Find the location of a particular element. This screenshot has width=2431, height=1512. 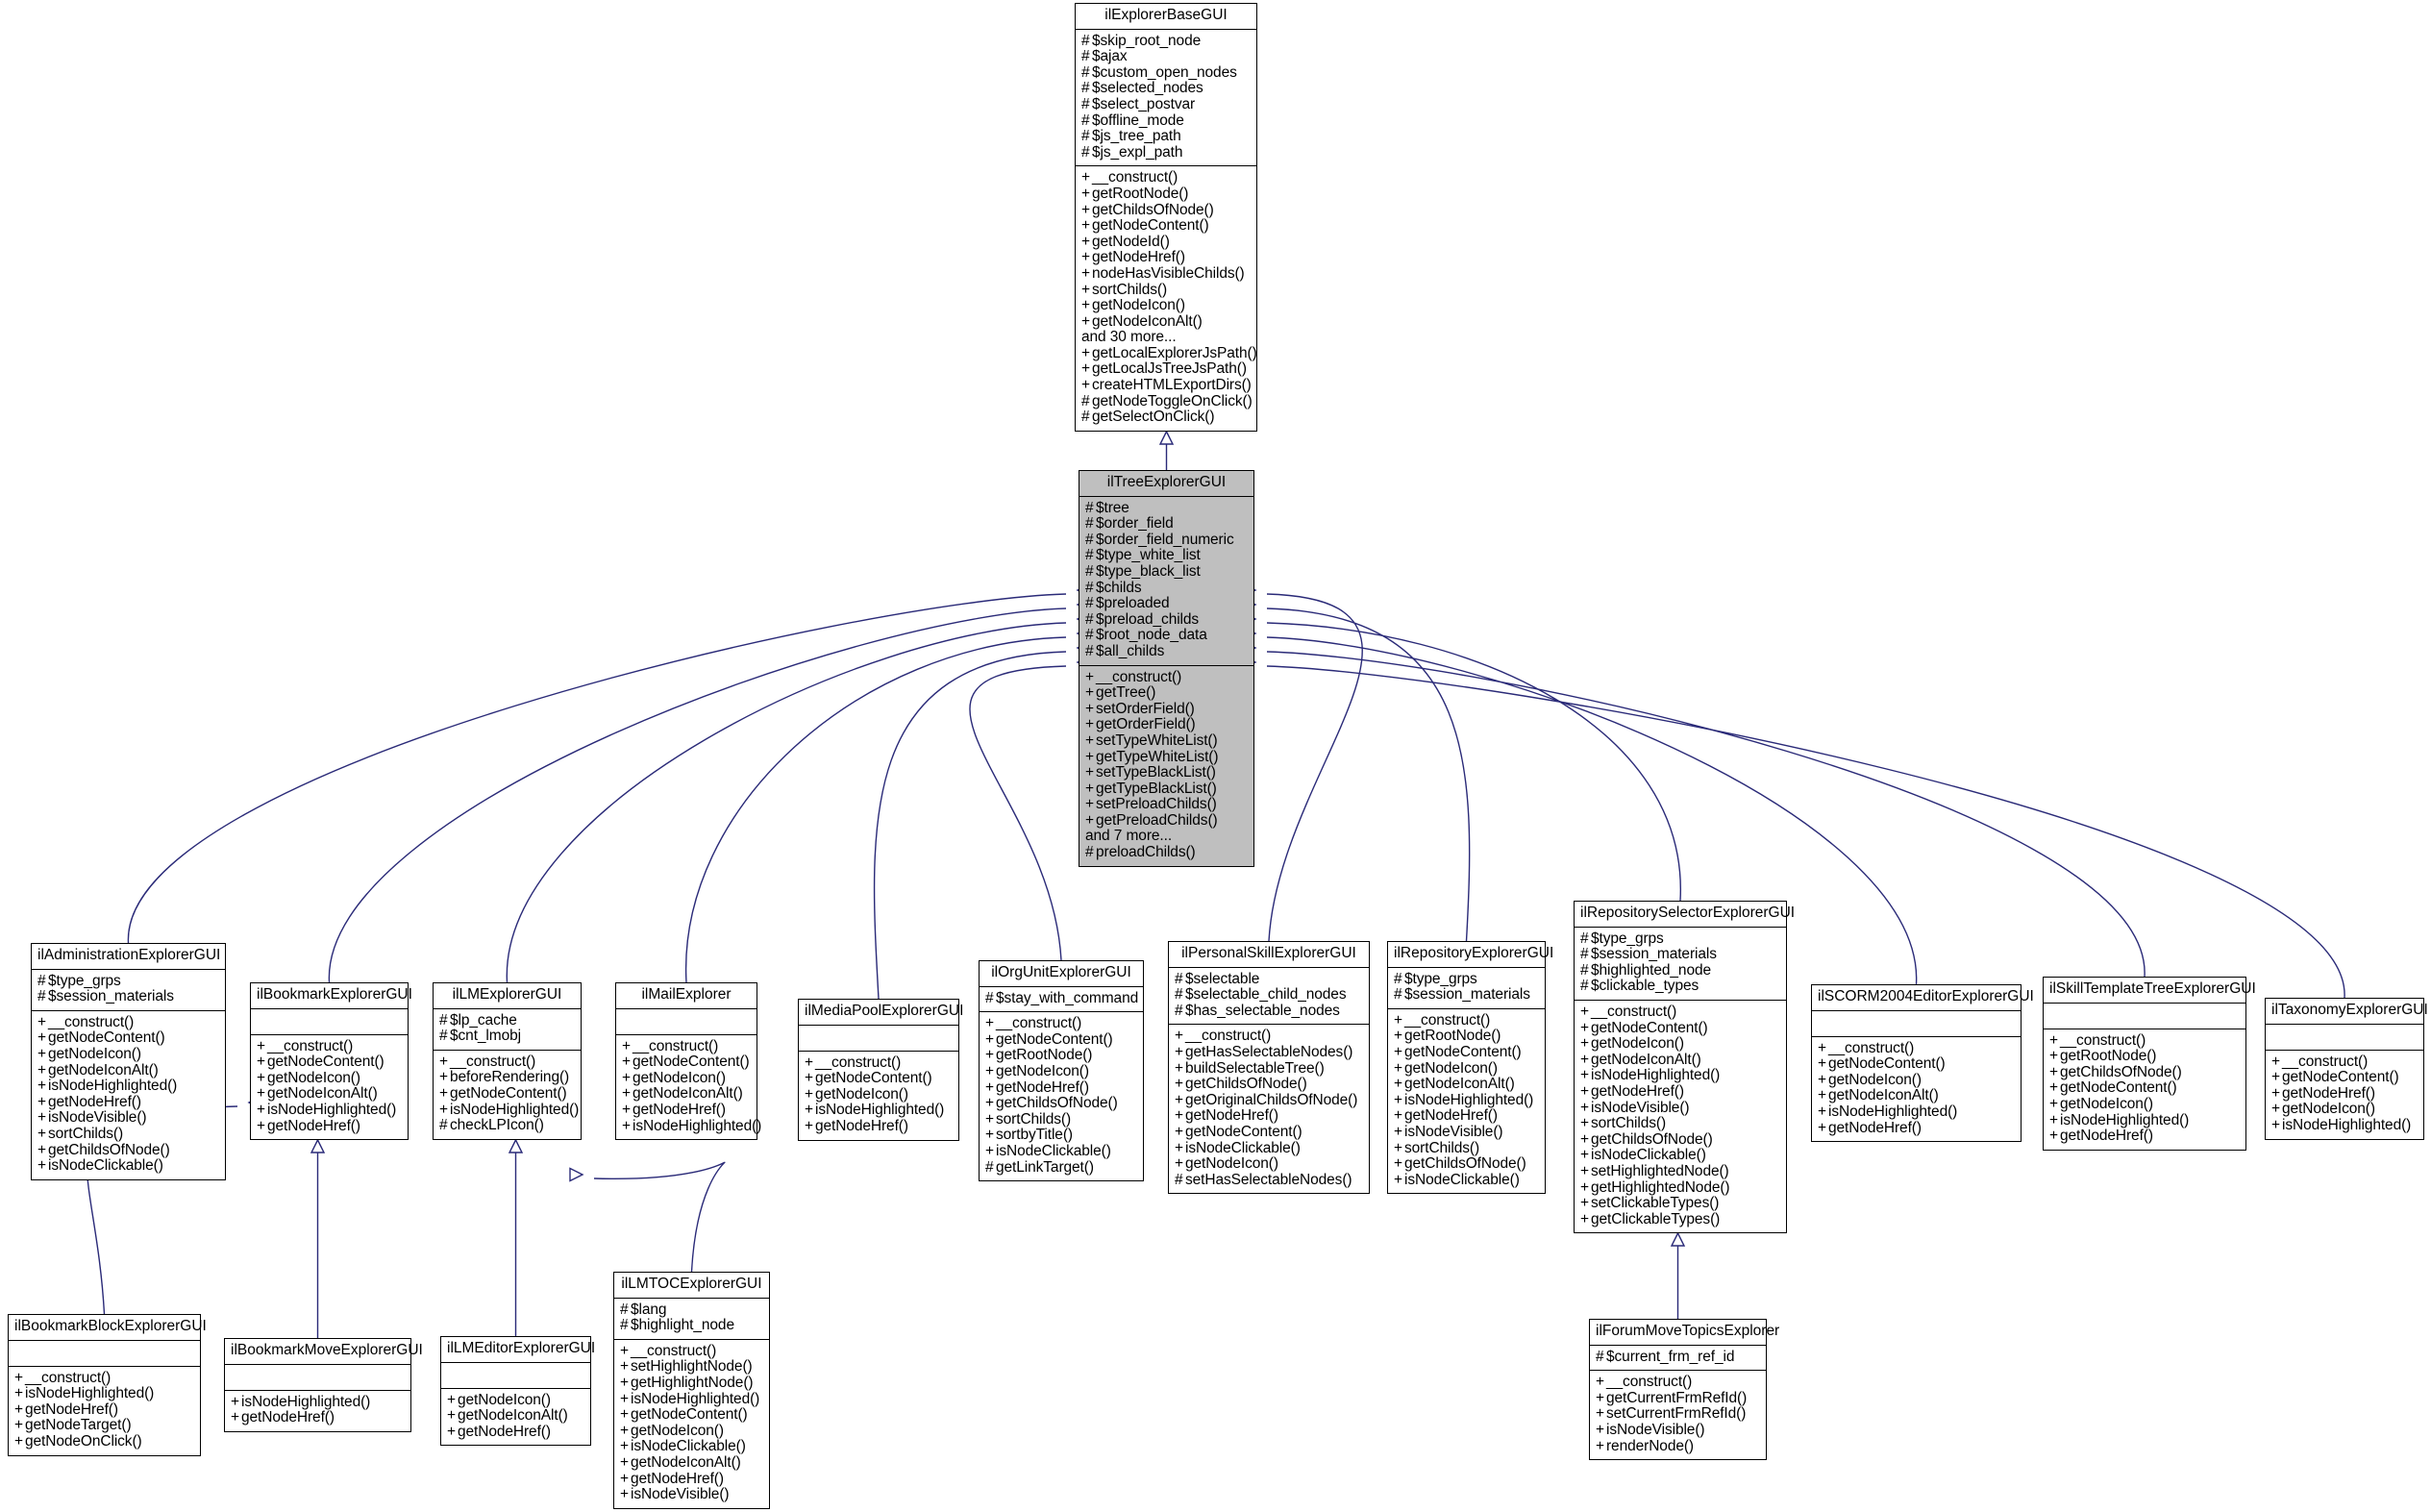

class-attribute: # $order_field is located at coordinates (1130, 524).